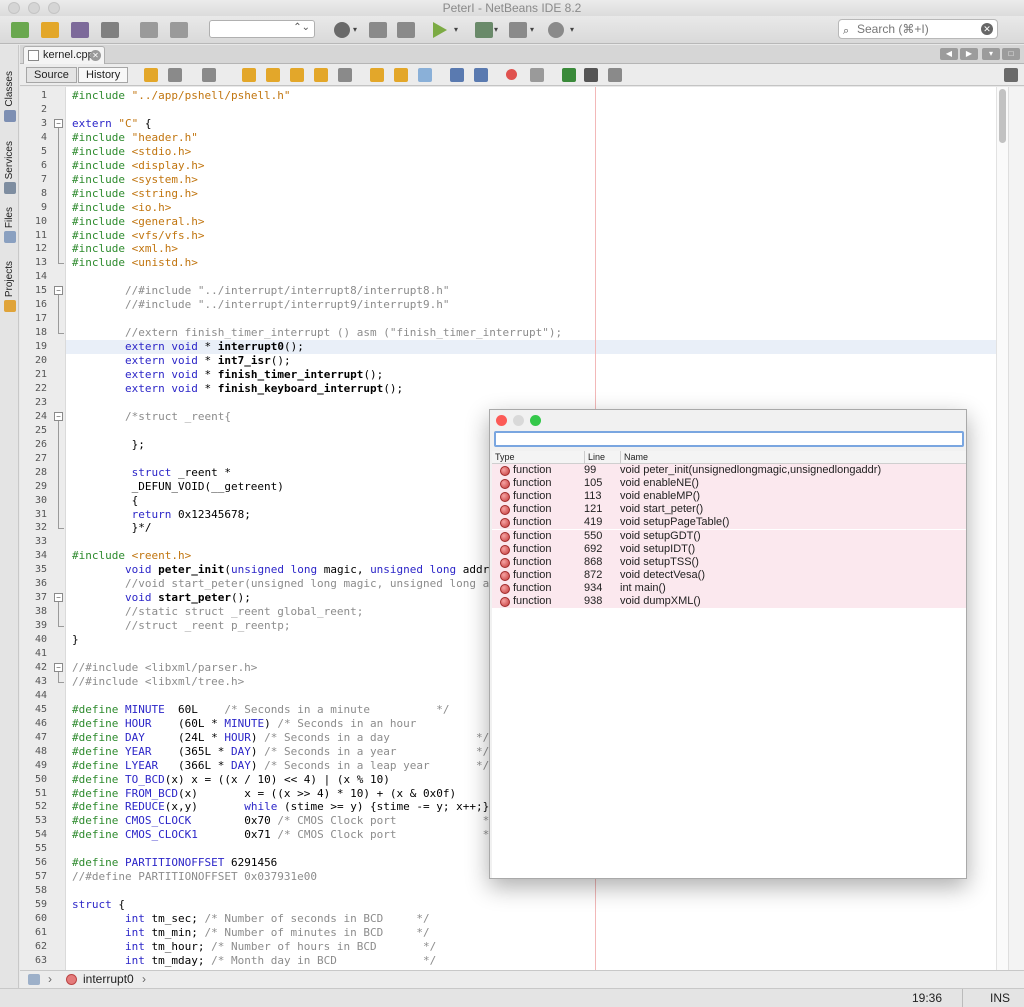 The image size is (1024, 1007). Describe the element at coordinates (217, 612) in the screenshot. I see `code-line: //static struct _reent global_reent;` at that location.